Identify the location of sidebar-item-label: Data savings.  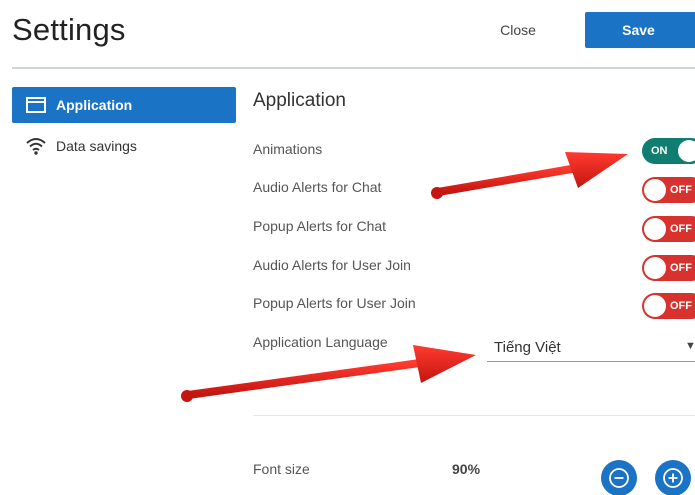
(96, 146).